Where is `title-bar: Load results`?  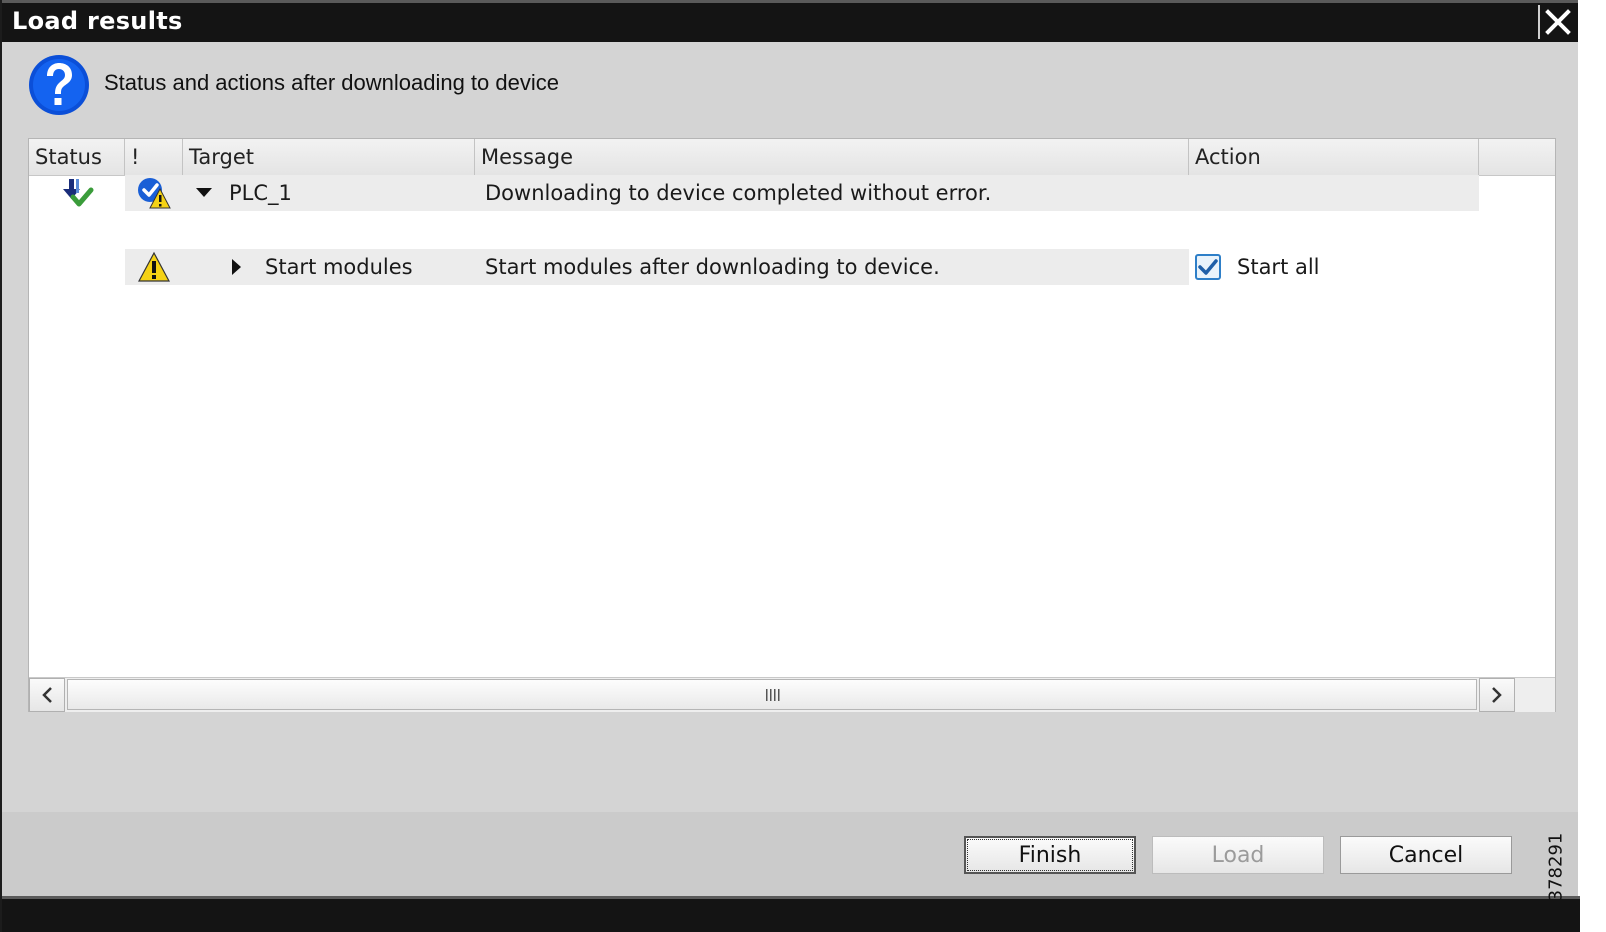
title-bar: Load results is located at coordinates (790, 21).